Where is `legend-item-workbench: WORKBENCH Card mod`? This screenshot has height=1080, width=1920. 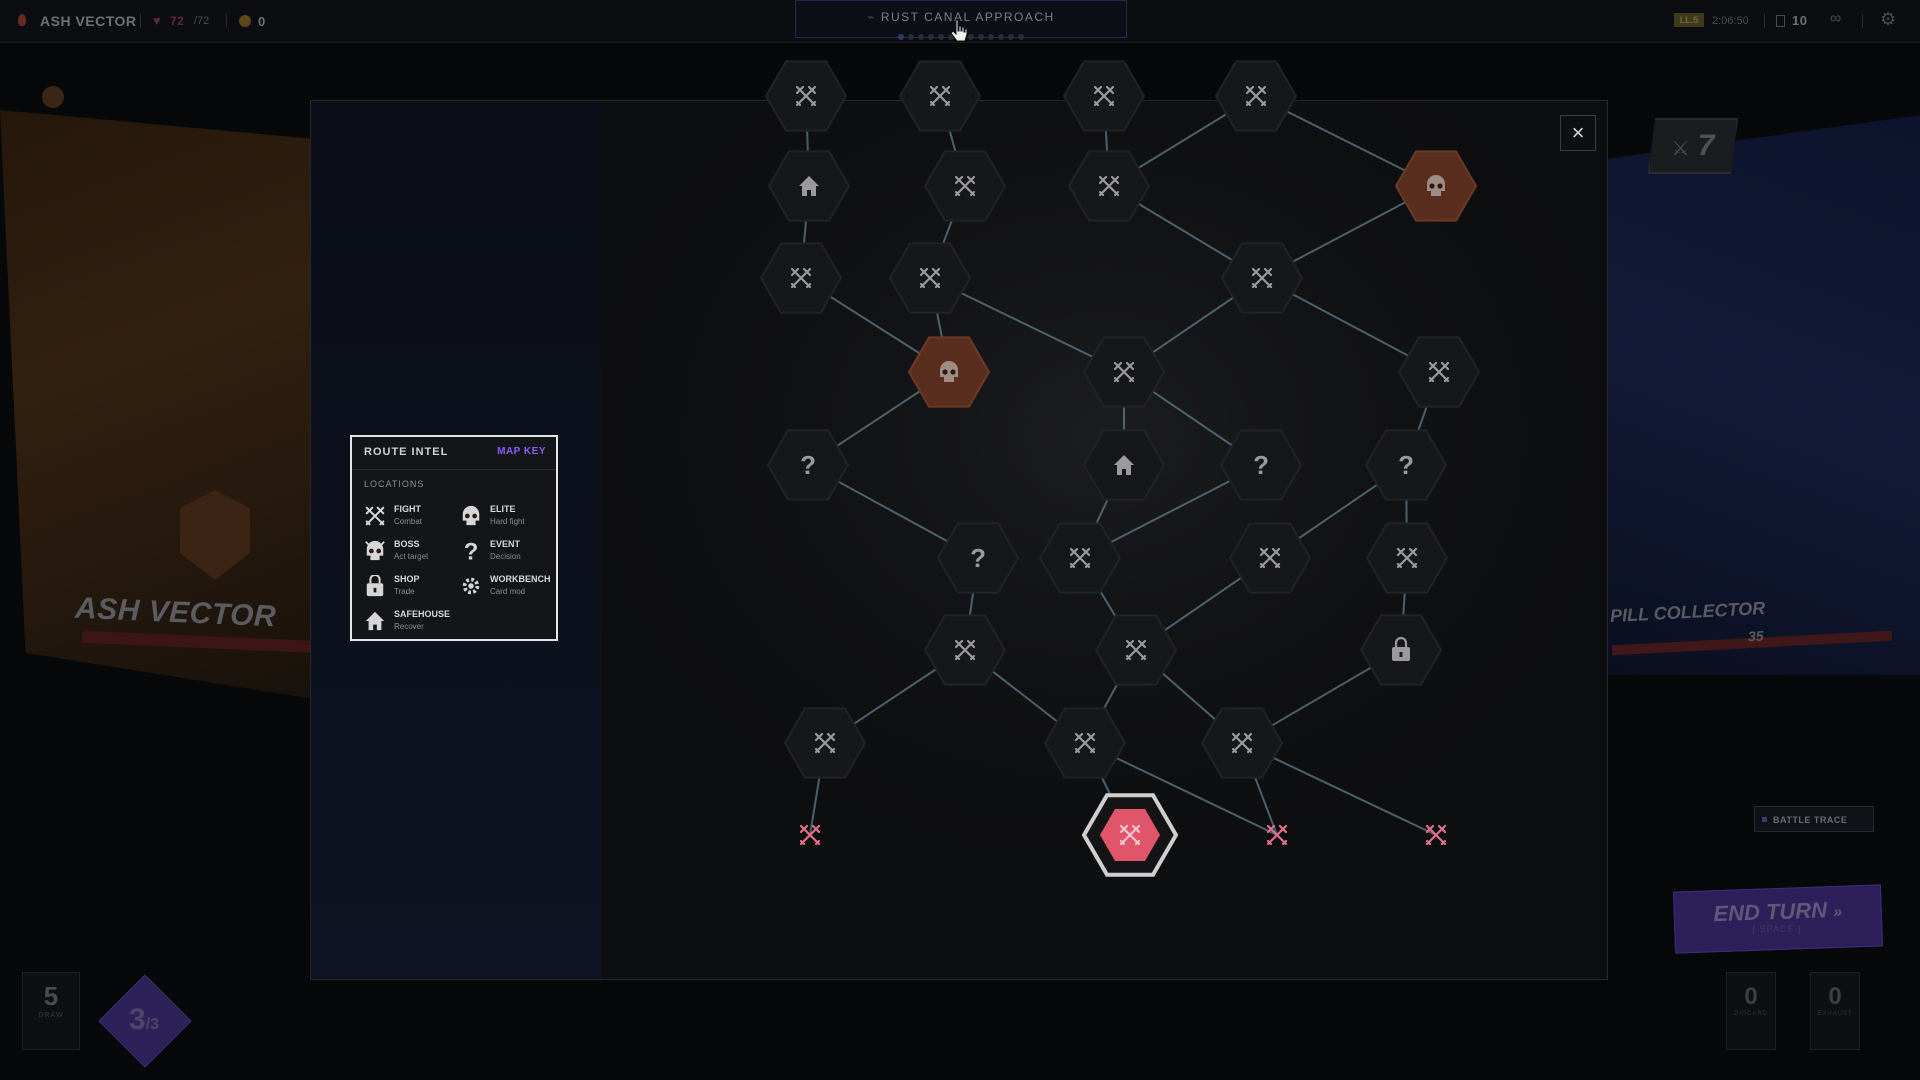
legend-item-workbench: WORKBENCH Card mod is located at coordinates (508, 588).